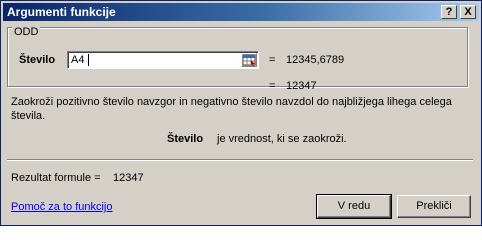  What do you see at coordinates (56, 178) in the screenshot?
I see `formula-result-label: Rezultat formule =` at bounding box center [56, 178].